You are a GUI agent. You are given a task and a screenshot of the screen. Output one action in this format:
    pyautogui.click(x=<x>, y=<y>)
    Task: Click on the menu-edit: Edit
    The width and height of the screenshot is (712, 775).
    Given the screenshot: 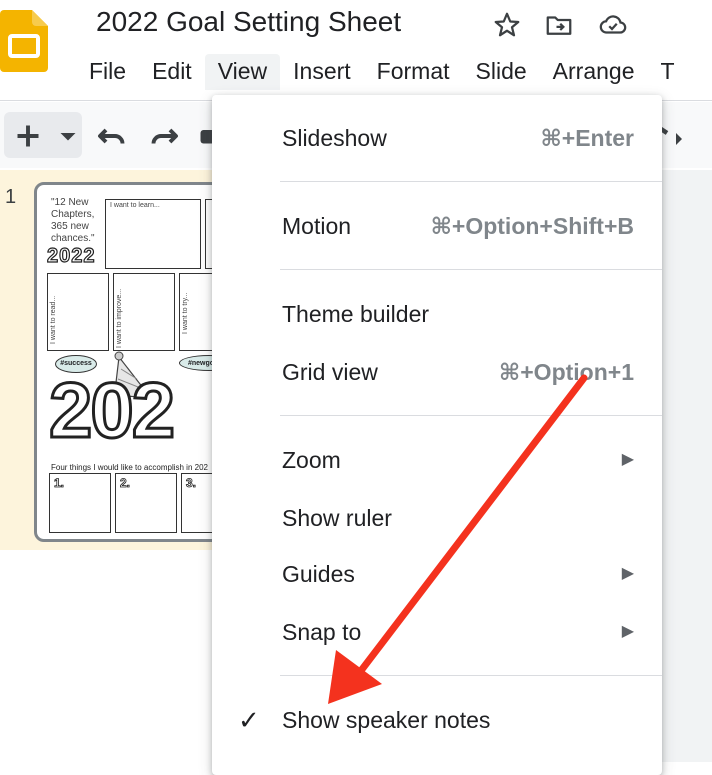 What is the action you would take?
    pyautogui.click(x=172, y=72)
    